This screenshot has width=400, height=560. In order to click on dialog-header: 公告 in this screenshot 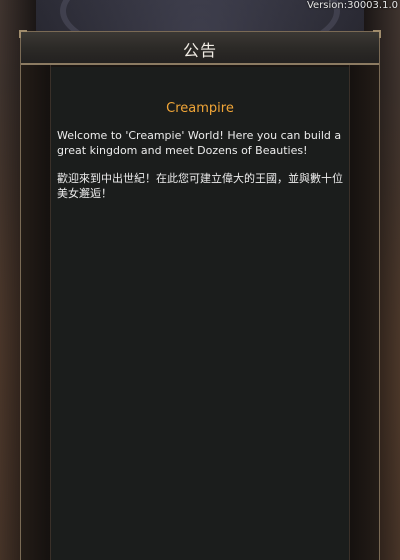, I will do `click(200, 47)`.